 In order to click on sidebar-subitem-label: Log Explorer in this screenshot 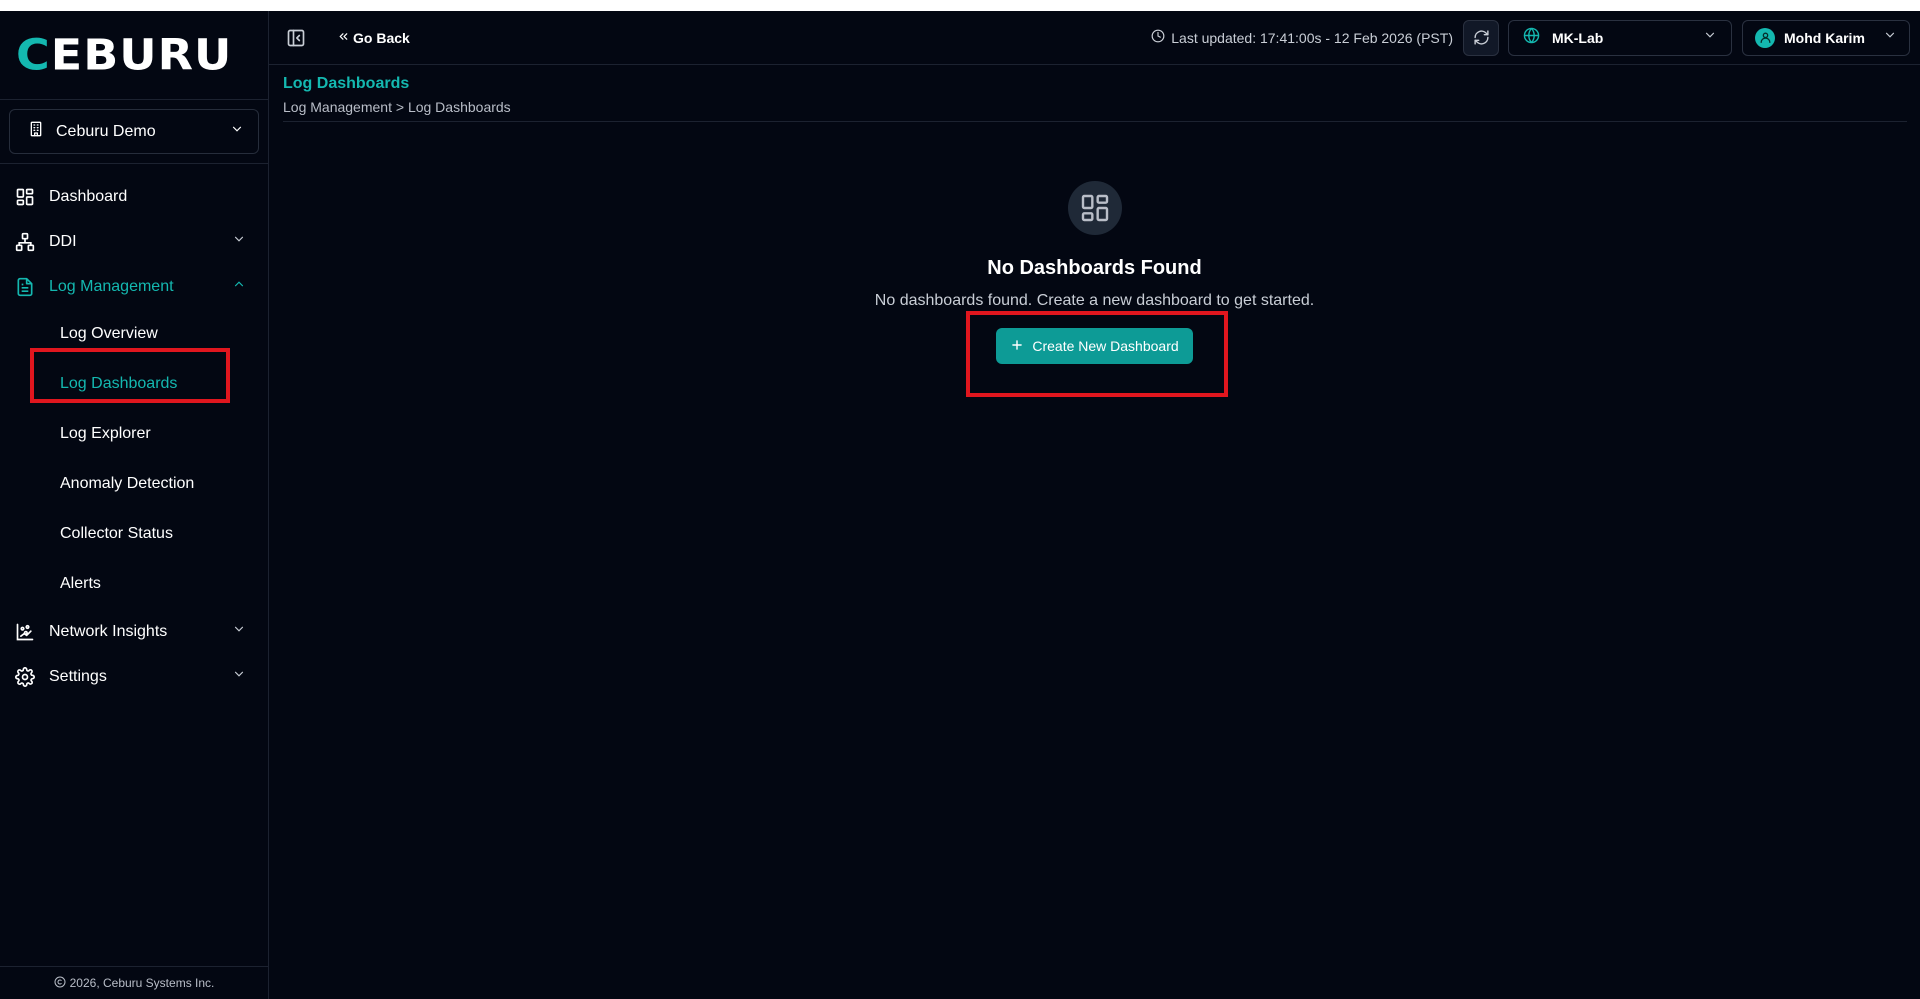, I will do `click(105, 433)`.